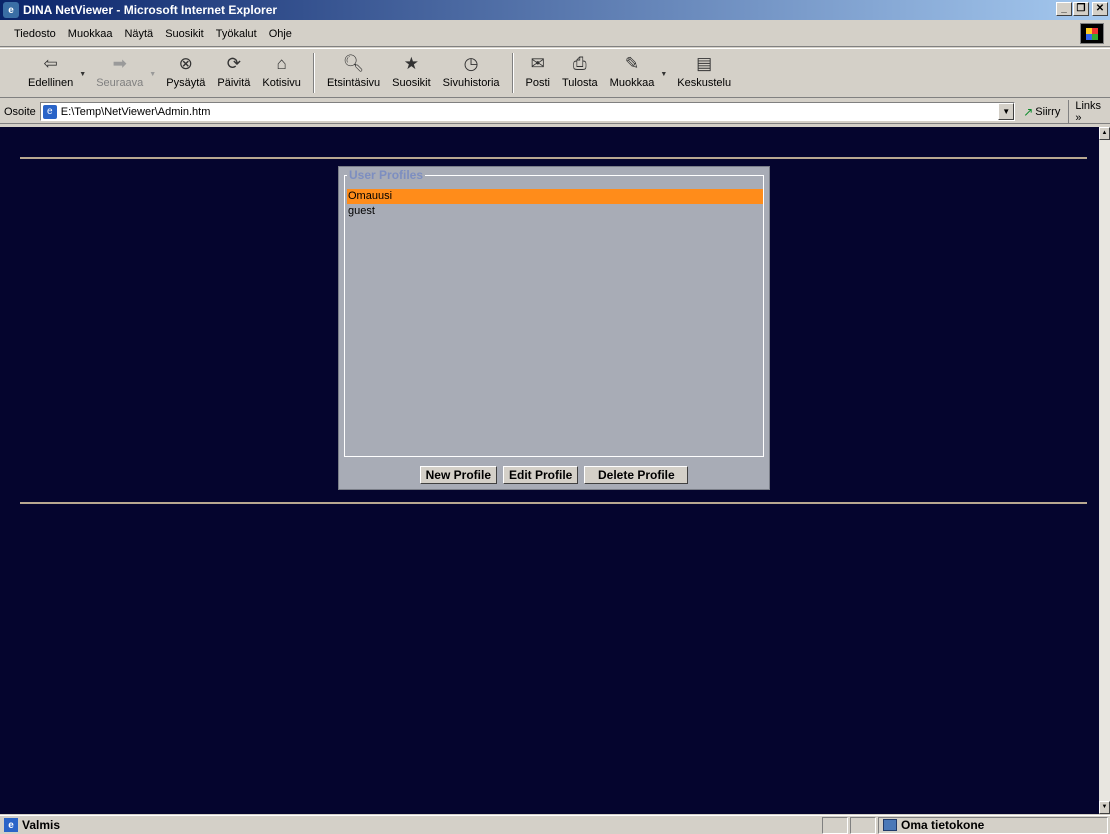 Image resolution: width=1110 pixels, height=834 pixels. What do you see at coordinates (41, 825) in the screenshot?
I see `status-text: Valmis` at bounding box center [41, 825].